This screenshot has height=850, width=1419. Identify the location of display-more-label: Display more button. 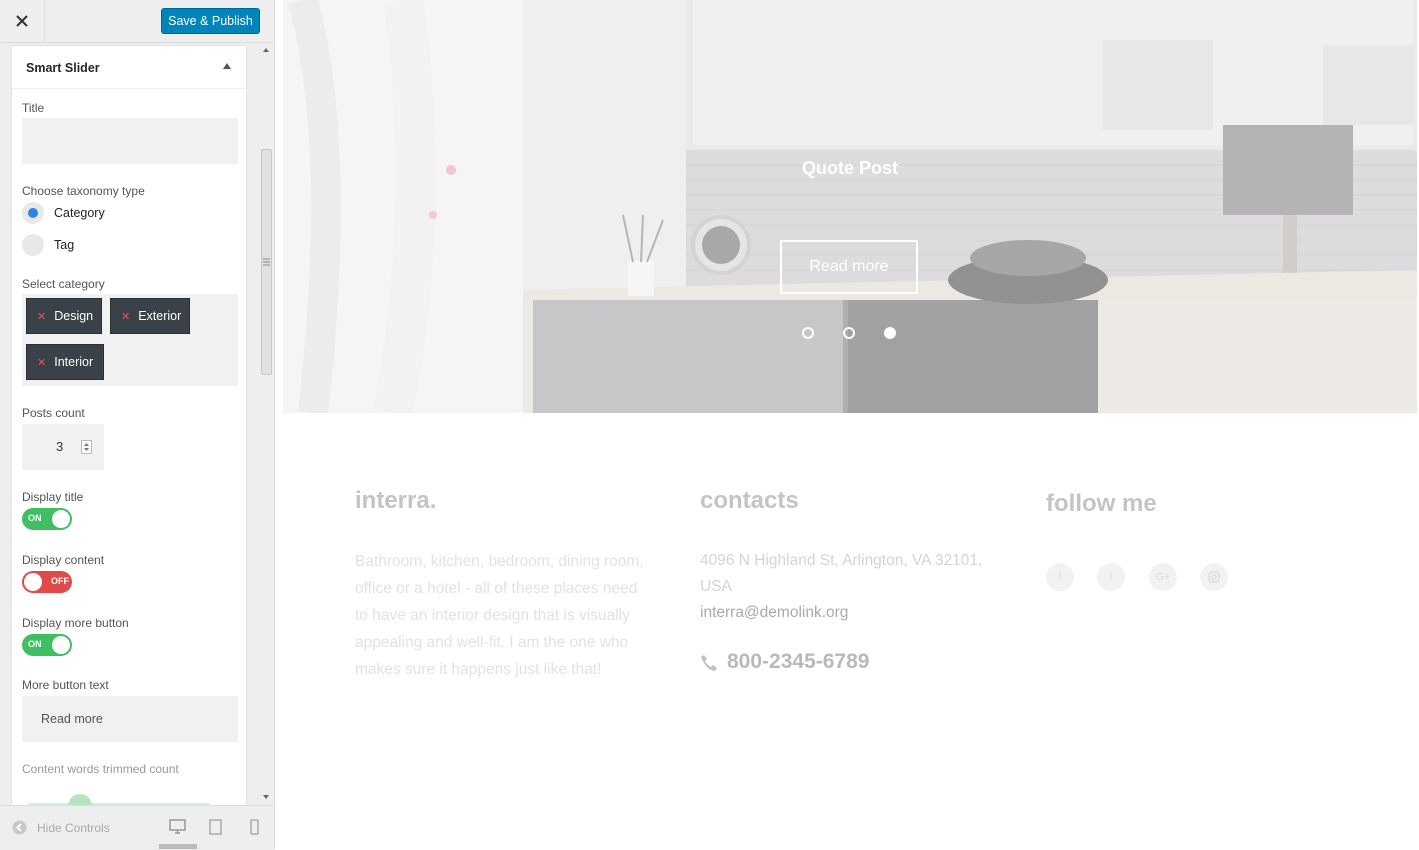
(75, 623).